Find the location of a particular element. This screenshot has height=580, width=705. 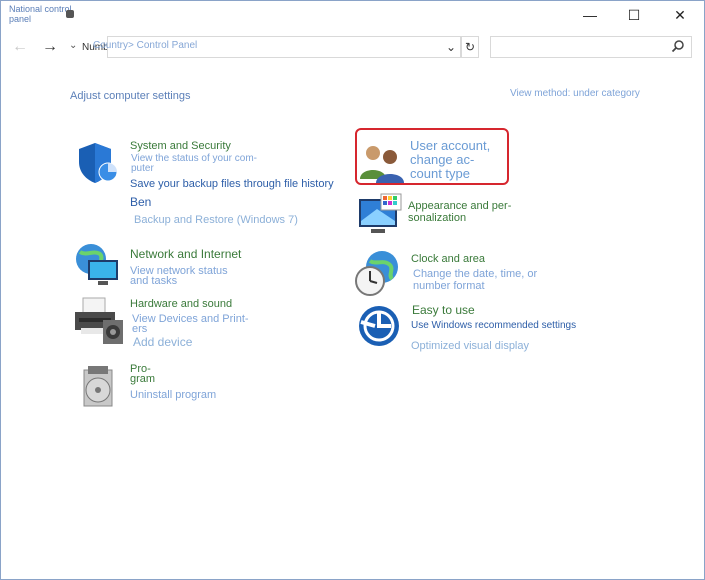

optimize-display-link: Optimized visual display is located at coordinates (470, 346).